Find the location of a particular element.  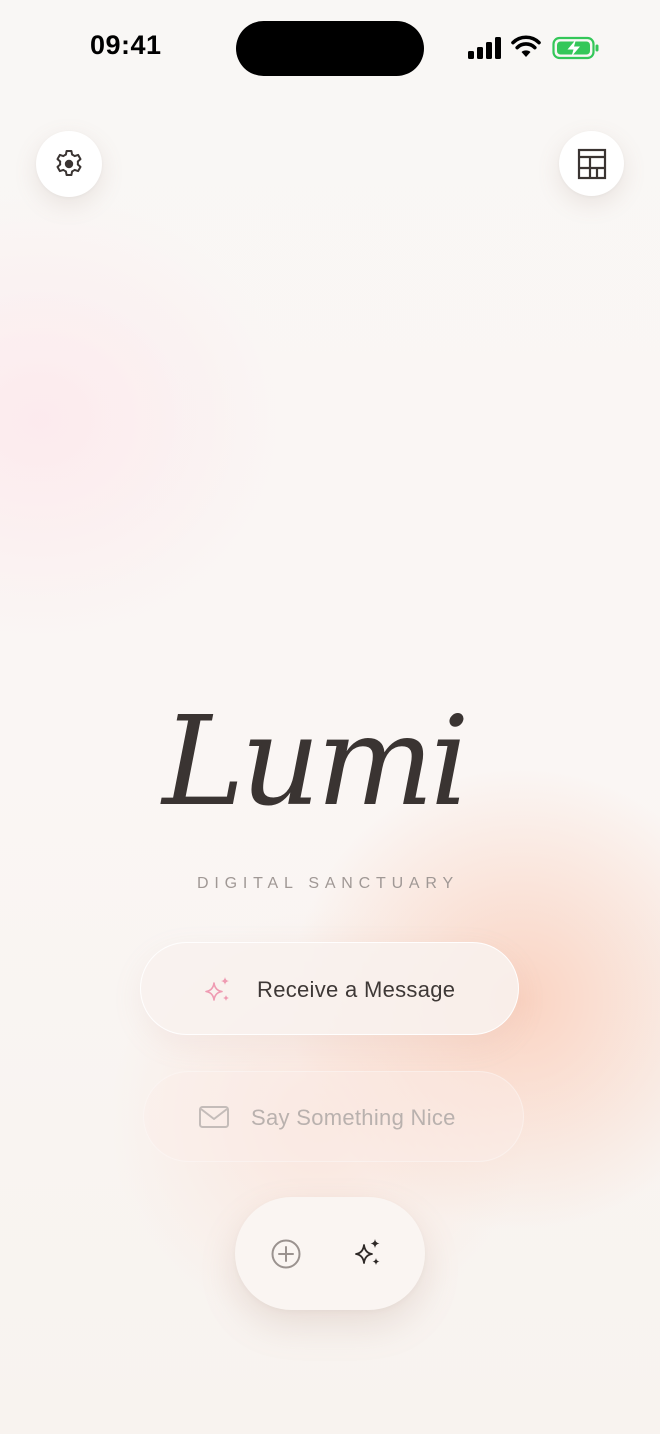

status-bar: 09:41 is located at coordinates (330, 50).